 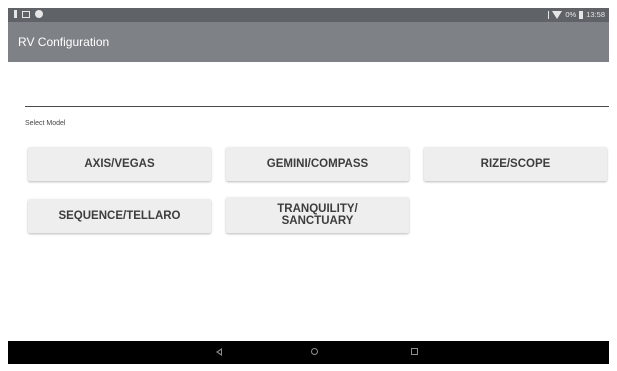 What do you see at coordinates (581, 15) in the screenshot?
I see `battery-icon` at bounding box center [581, 15].